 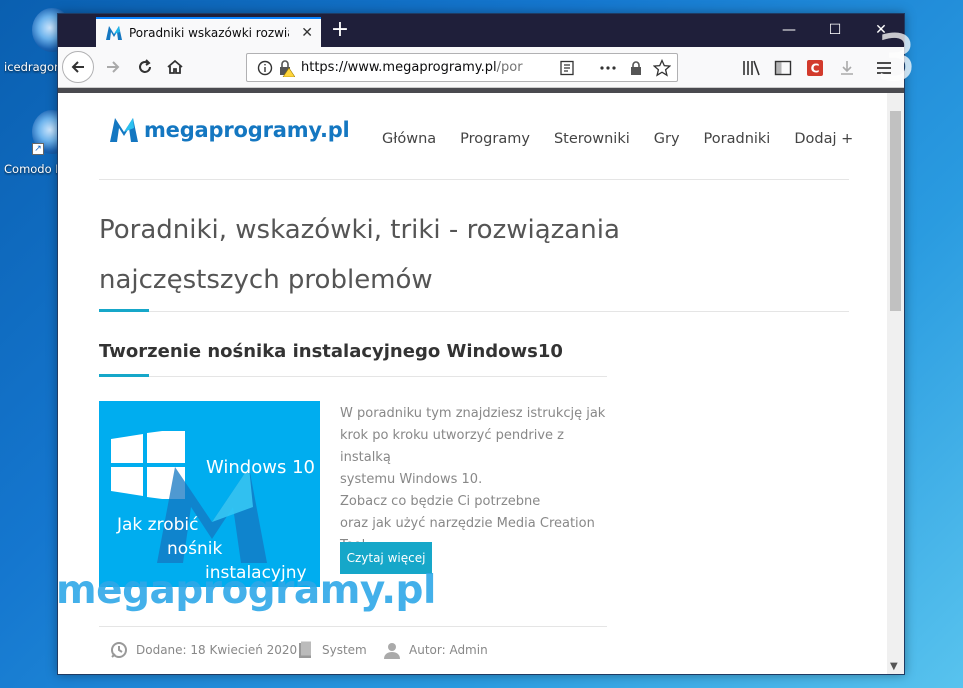 I want to click on nav-item-programy: Programy, so click(x=495, y=139).